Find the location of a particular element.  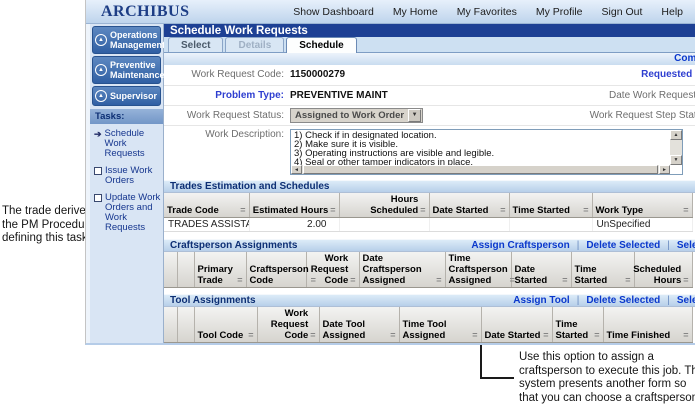

scroll-left-icon: ◄ is located at coordinates (296, 169).